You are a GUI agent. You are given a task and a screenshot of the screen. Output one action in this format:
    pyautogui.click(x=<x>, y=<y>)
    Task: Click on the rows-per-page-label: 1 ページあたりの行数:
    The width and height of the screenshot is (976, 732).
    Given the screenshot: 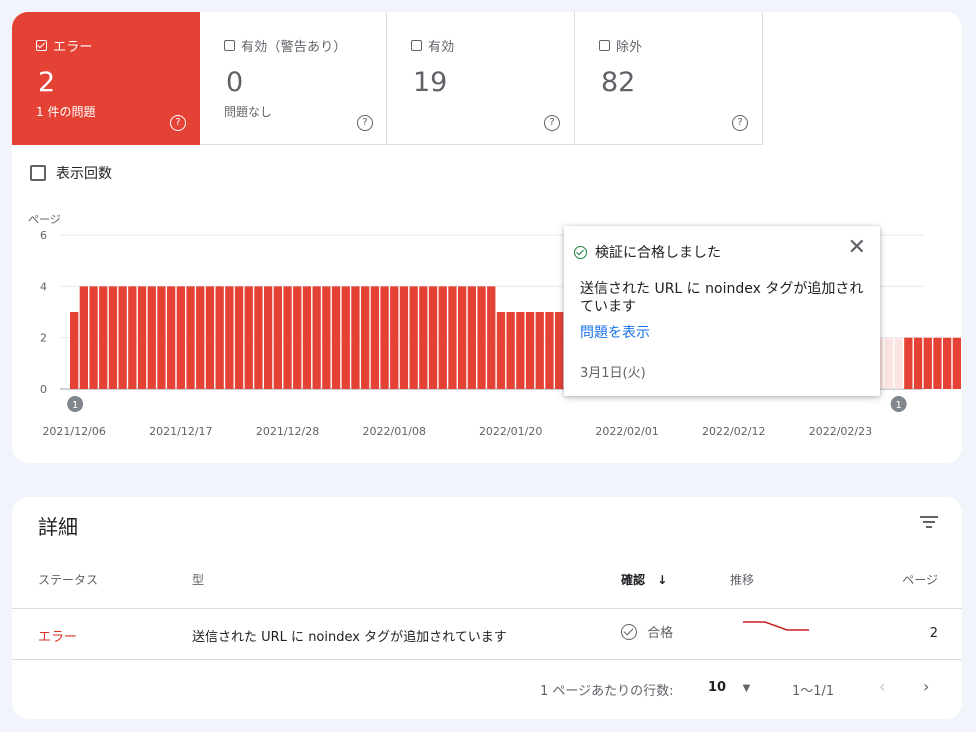 What is the action you would take?
    pyautogui.click(x=607, y=691)
    